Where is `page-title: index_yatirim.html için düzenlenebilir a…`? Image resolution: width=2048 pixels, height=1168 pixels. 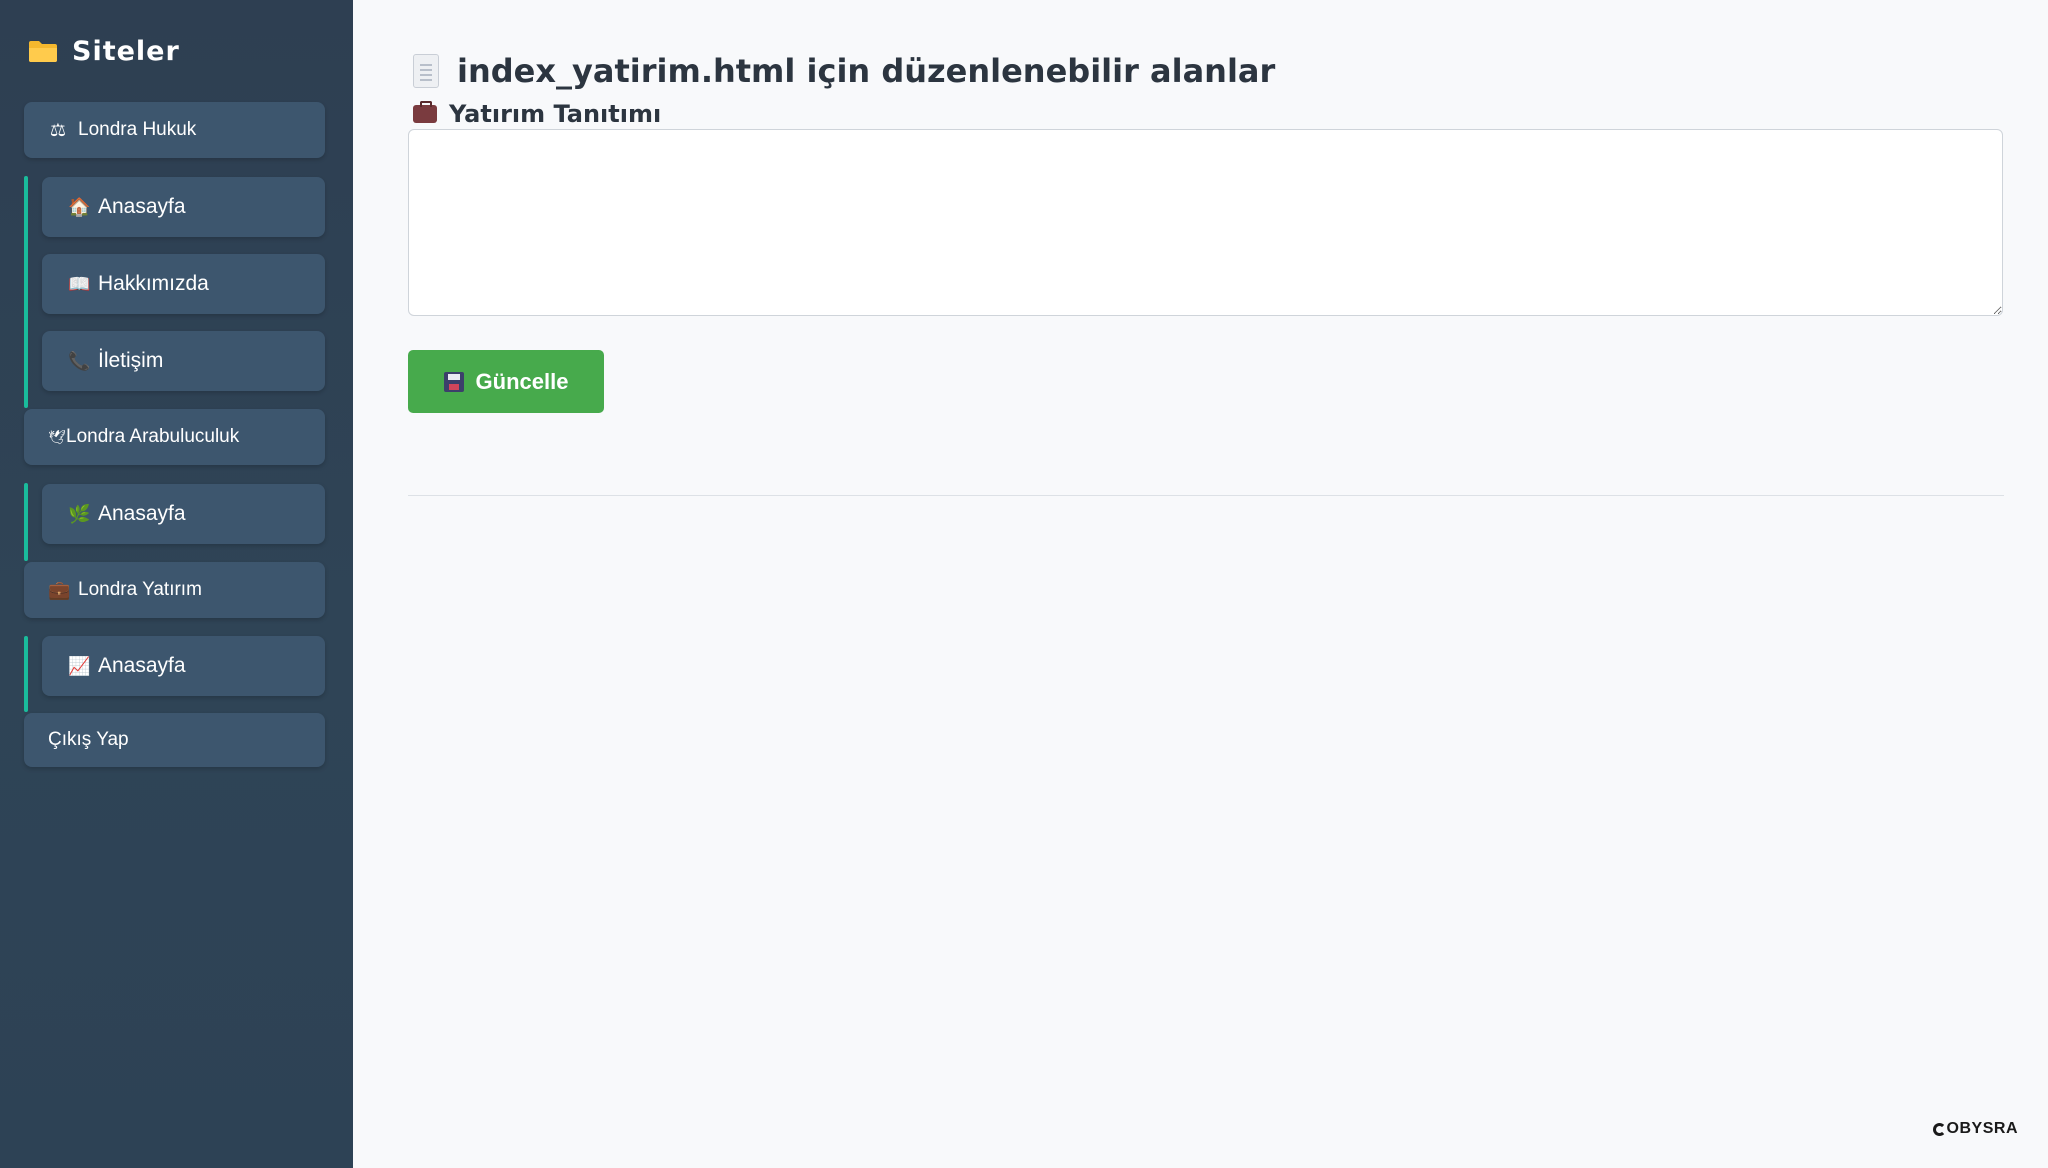 page-title: index_yatirim.html için düzenlenebilir a… is located at coordinates (844, 71).